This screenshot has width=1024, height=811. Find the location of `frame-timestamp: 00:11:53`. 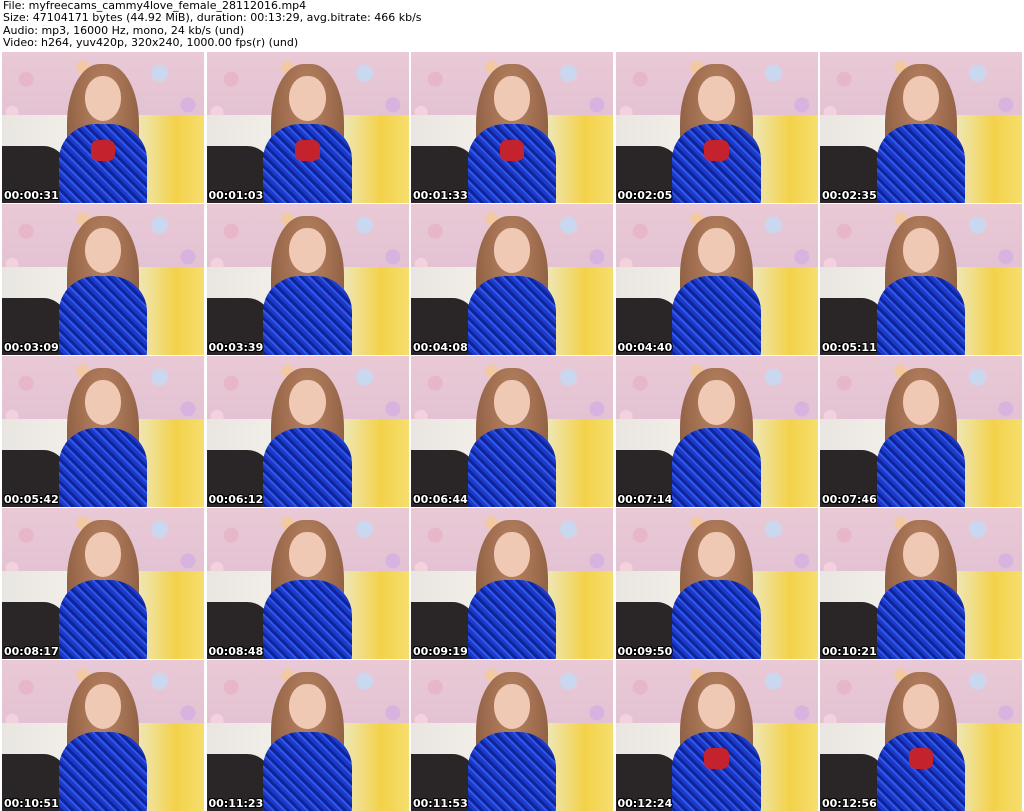

frame-timestamp: 00:11:53 is located at coordinates (440, 803).